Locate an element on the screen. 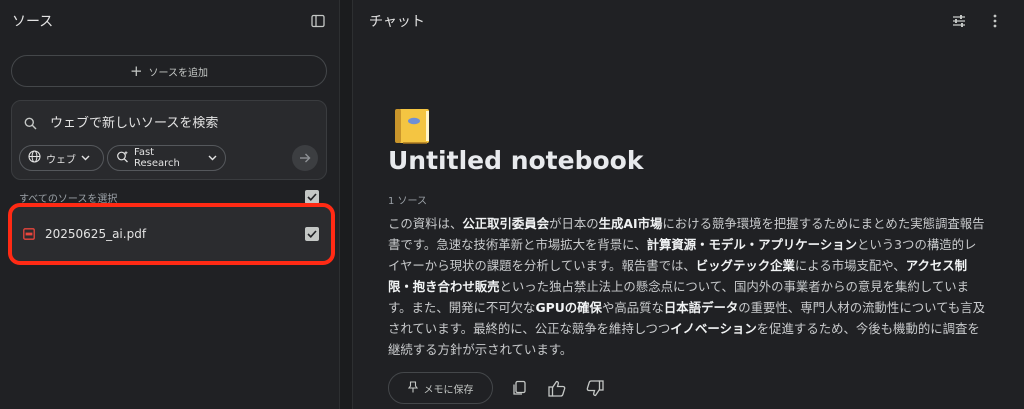 This screenshot has height=409, width=1024. notebook-title: Untitled notebook is located at coordinates (516, 160).